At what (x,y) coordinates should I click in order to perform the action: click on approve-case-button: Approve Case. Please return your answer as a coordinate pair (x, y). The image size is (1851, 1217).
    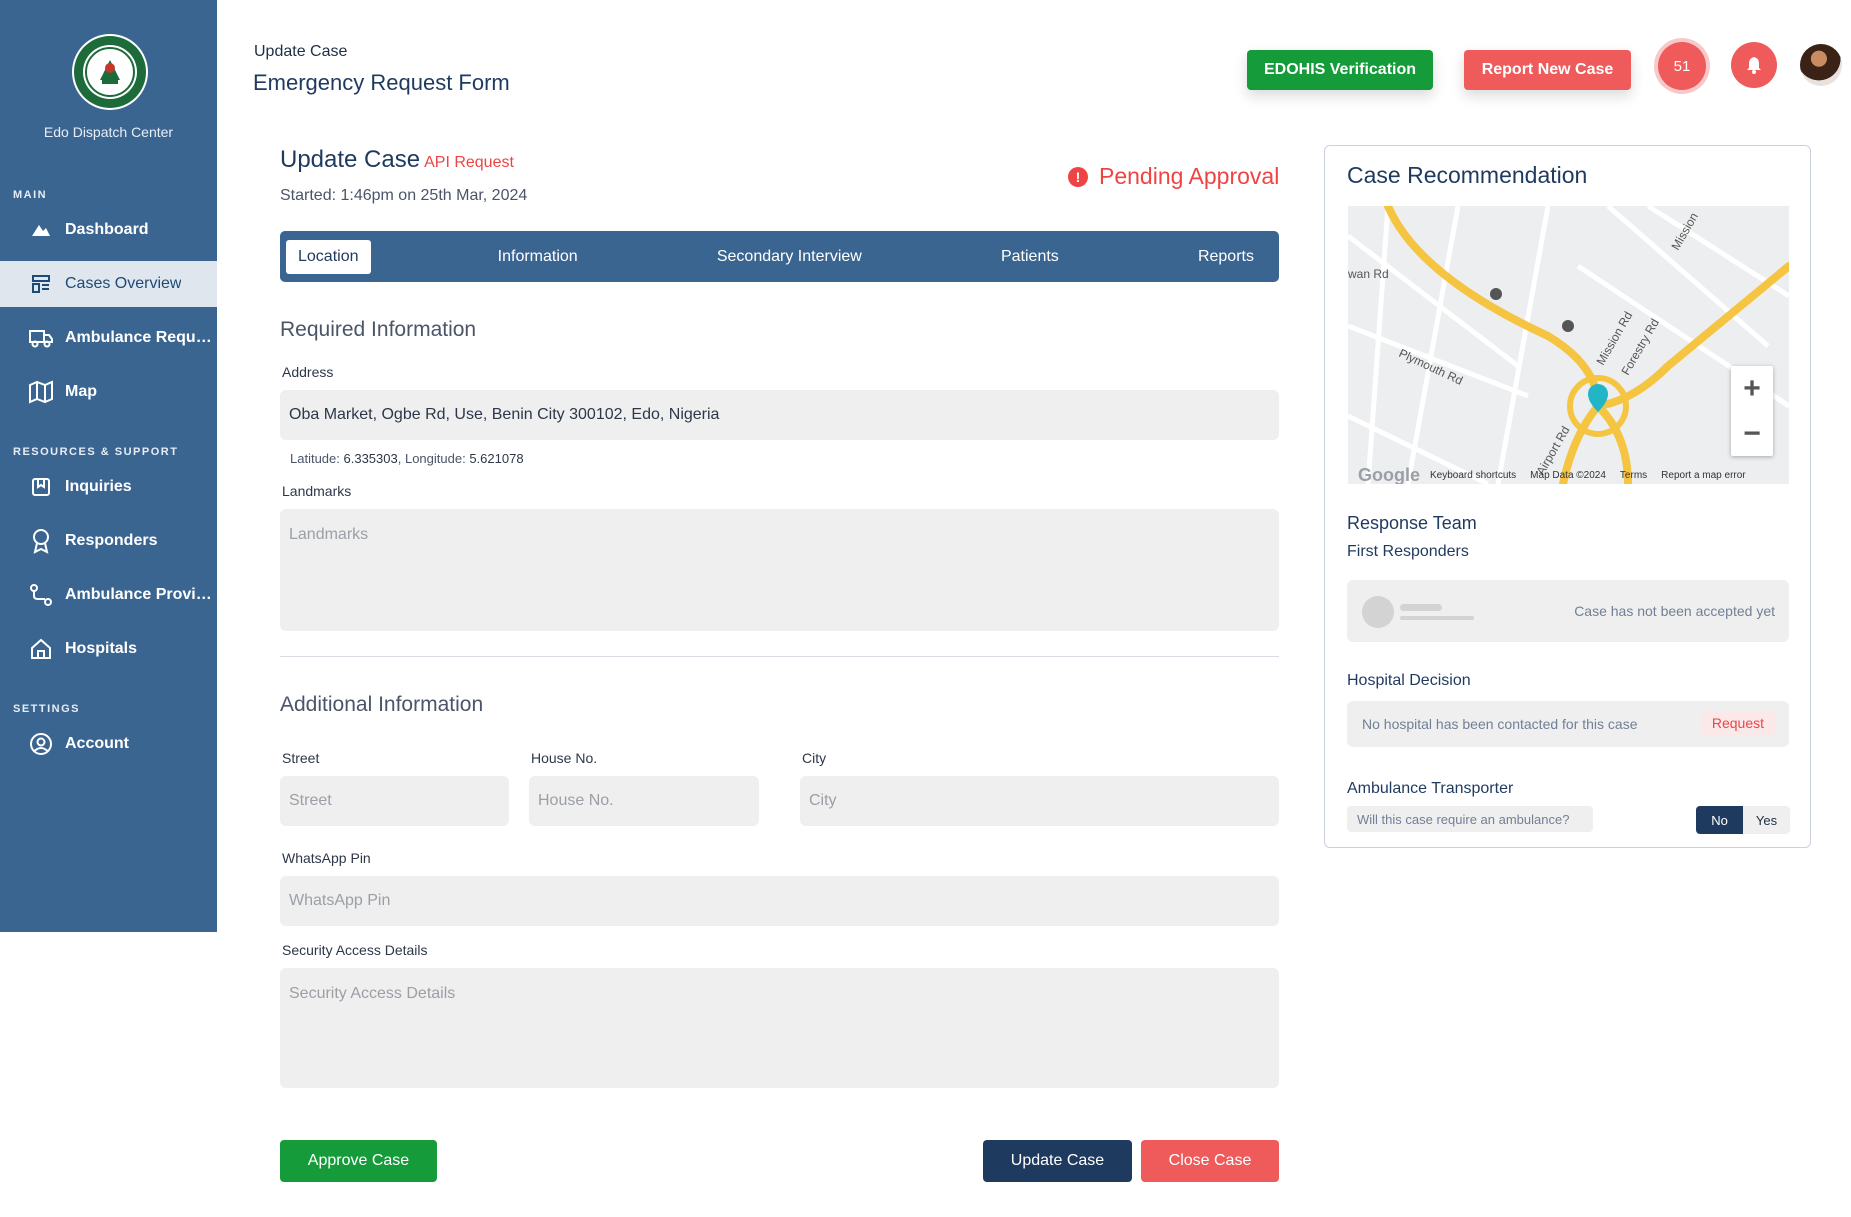
    Looking at the image, I should click on (358, 1161).